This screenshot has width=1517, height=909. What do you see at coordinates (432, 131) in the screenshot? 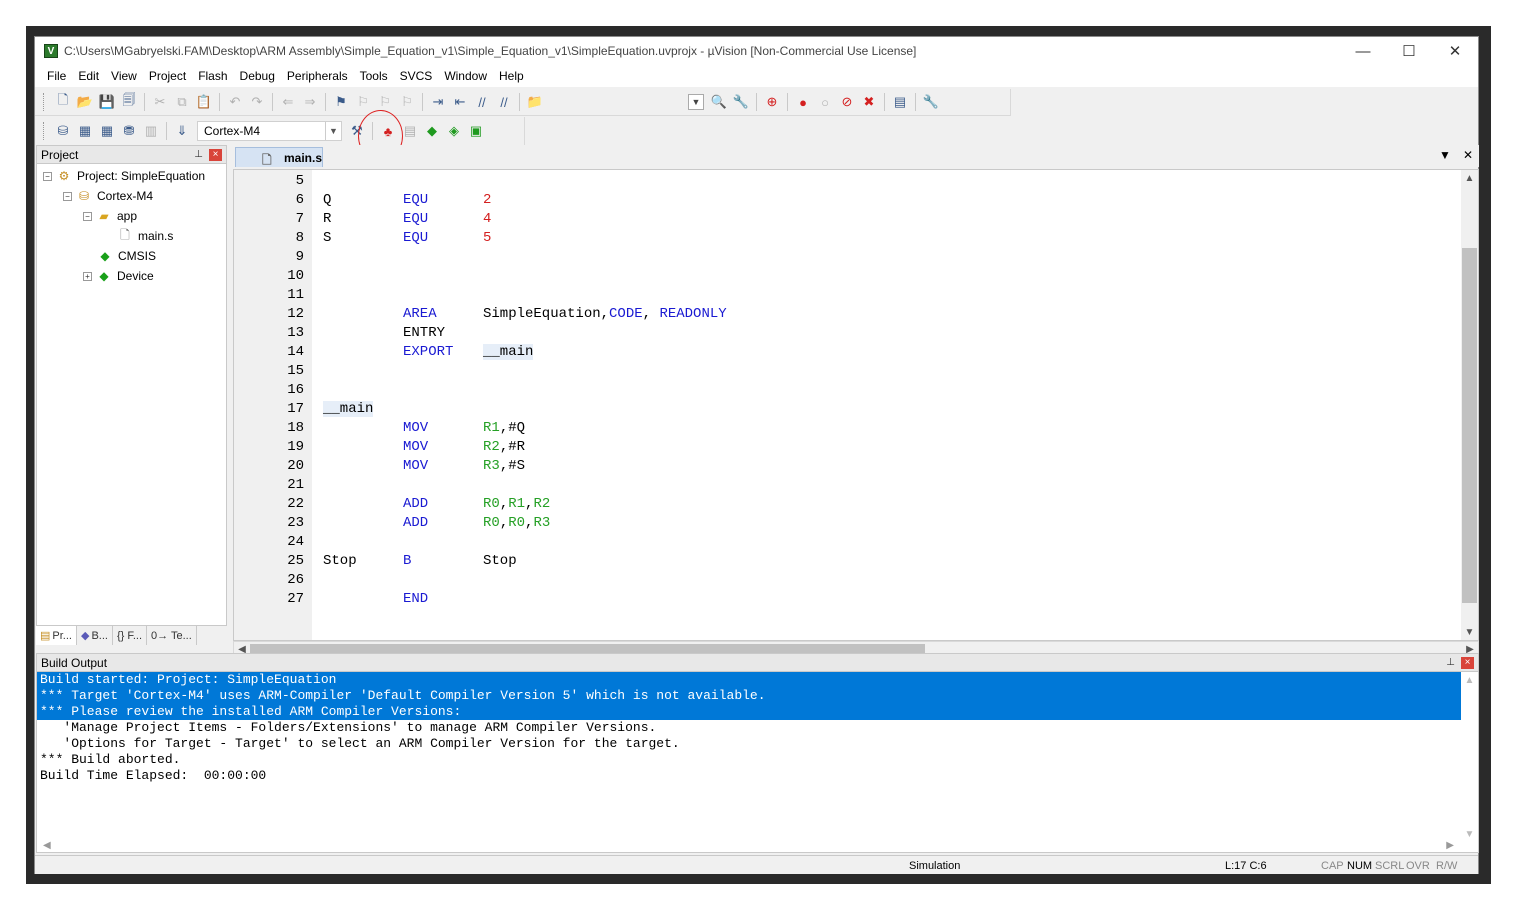
I see `manage-rte-icon: ◆` at bounding box center [432, 131].